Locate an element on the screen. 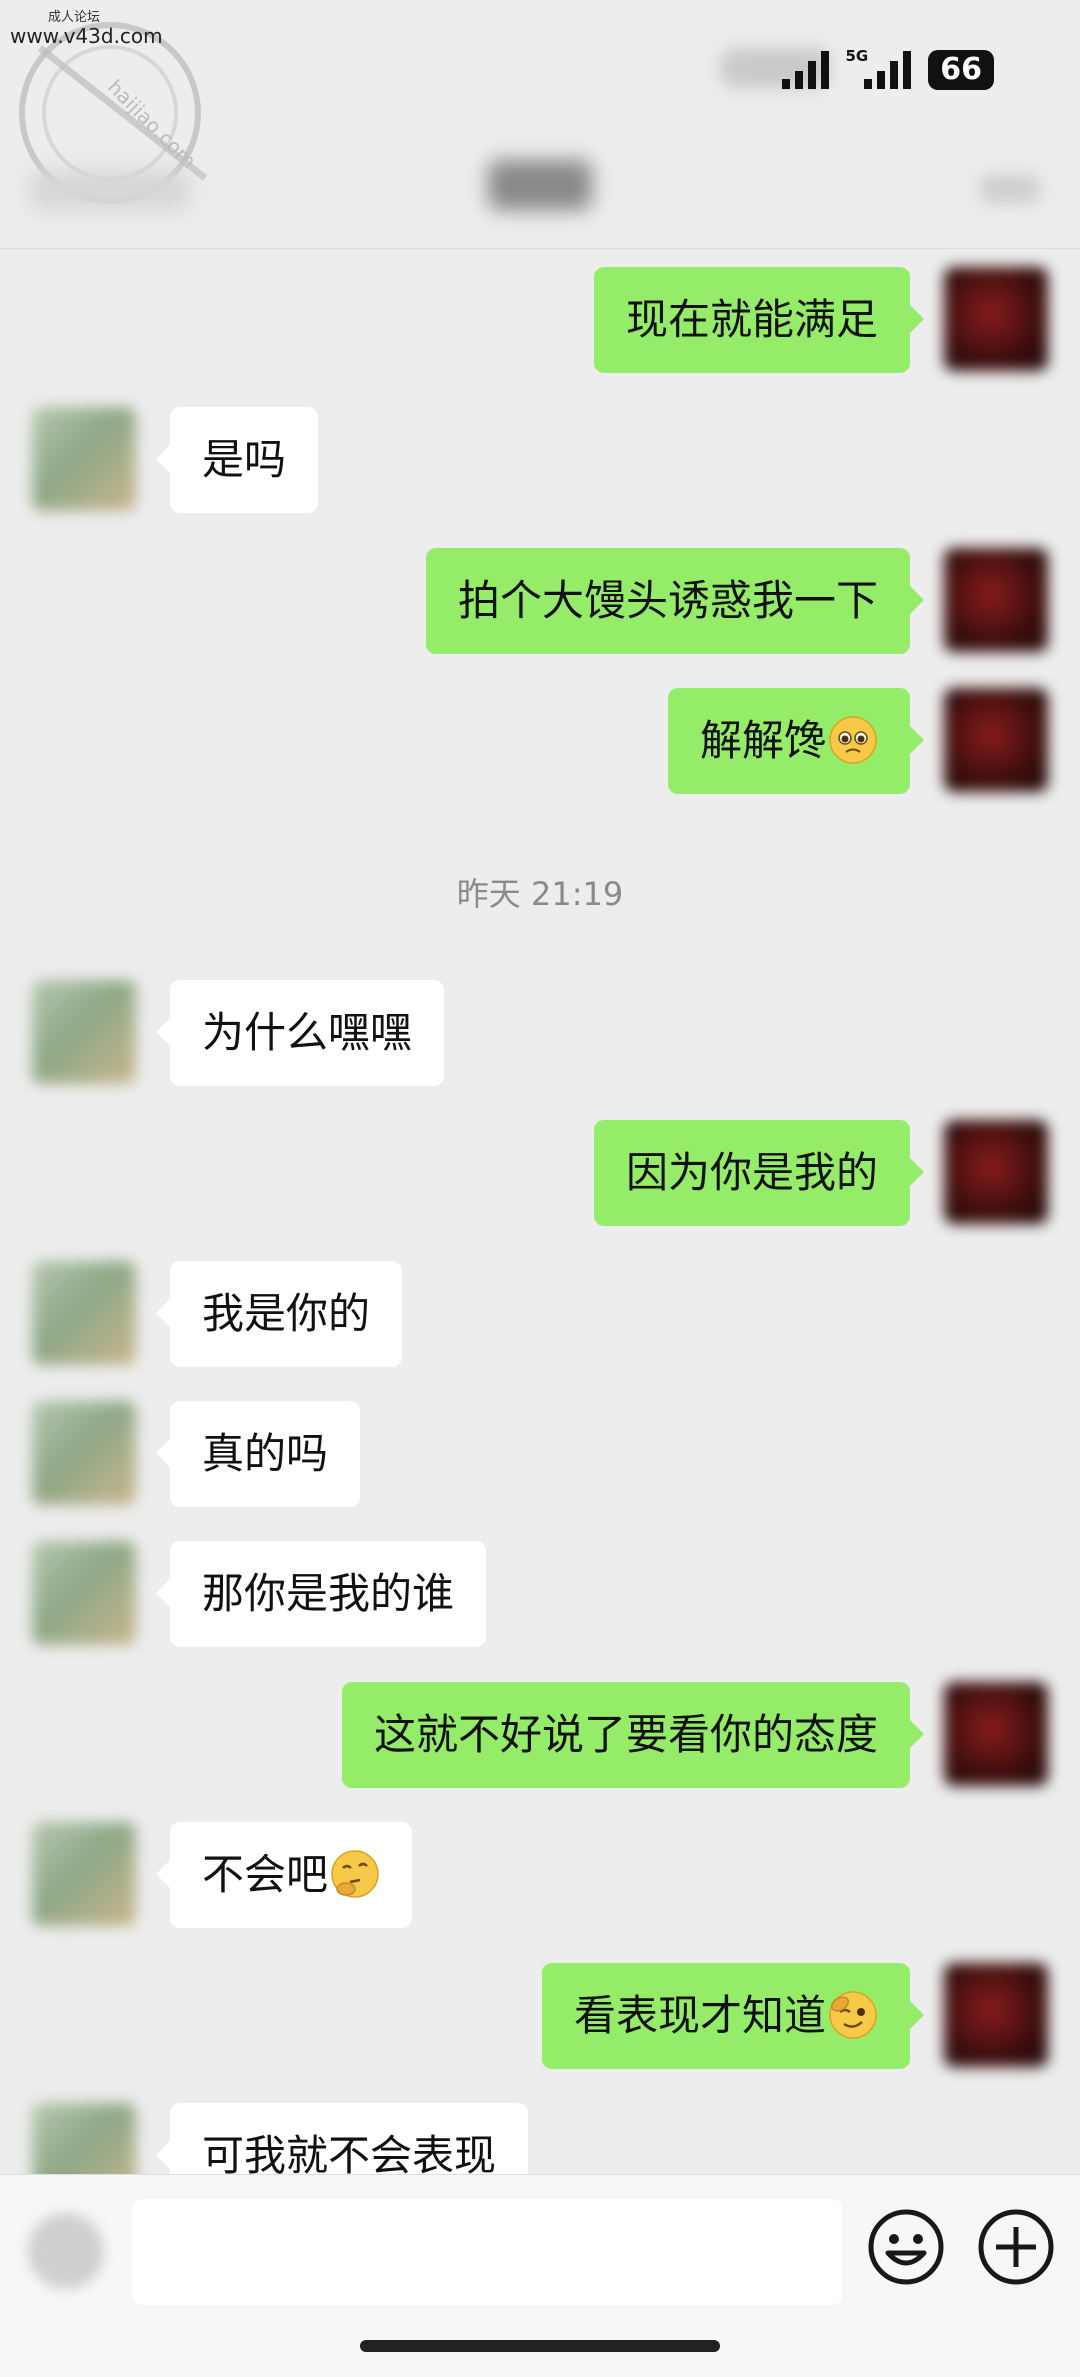 The height and width of the screenshot is (2377, 1080). message-bubble-incoming: 为什么嘿嘿 is located at coordinates (300, 1033).